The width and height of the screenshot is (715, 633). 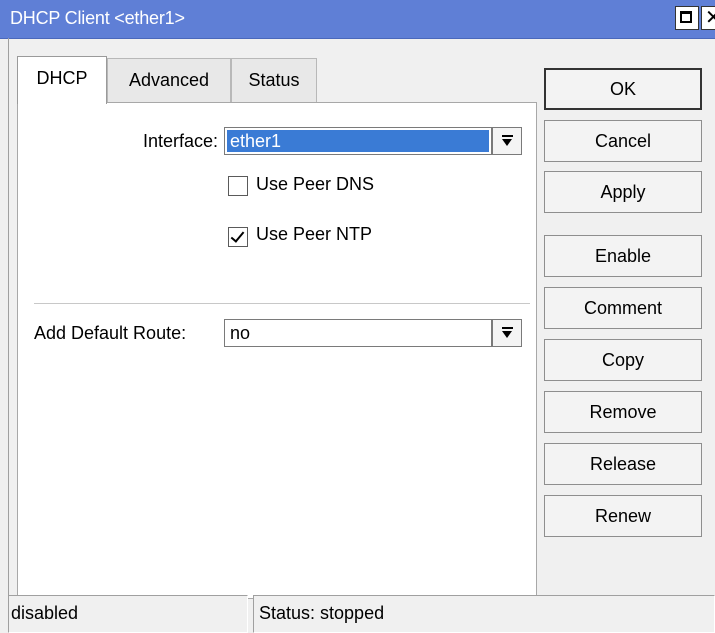 I want to click on tab-status-label: Status, so click(x=274, y=80).